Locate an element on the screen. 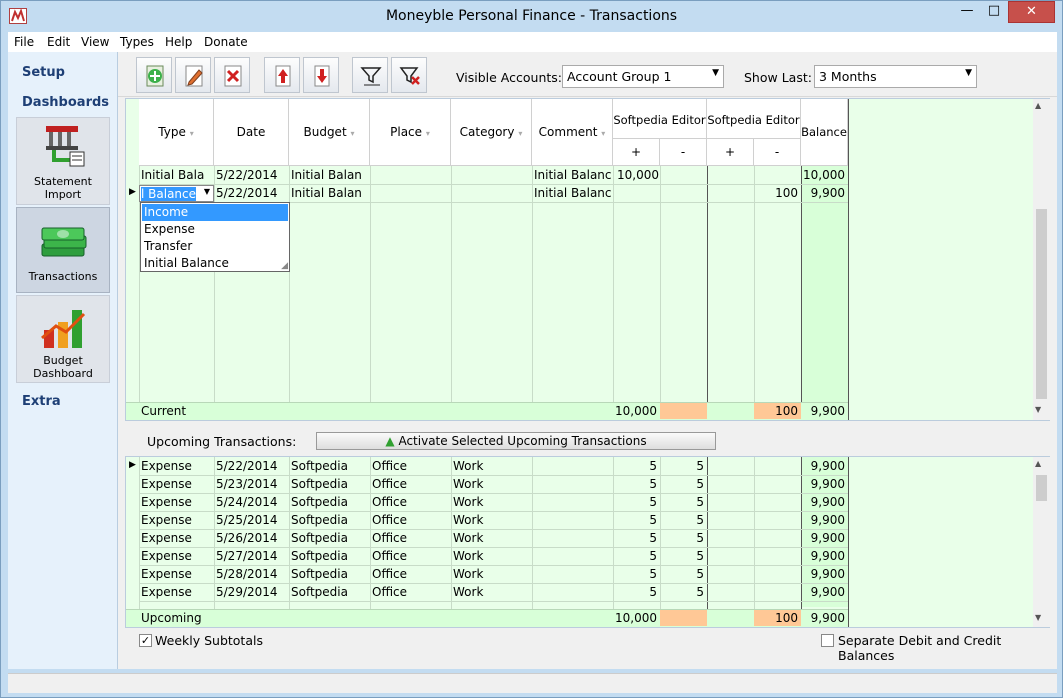 Image resolution: width=1063 pixels, height=698 pixels. header-type: Type ▾ is located at coordinates (176, 132).